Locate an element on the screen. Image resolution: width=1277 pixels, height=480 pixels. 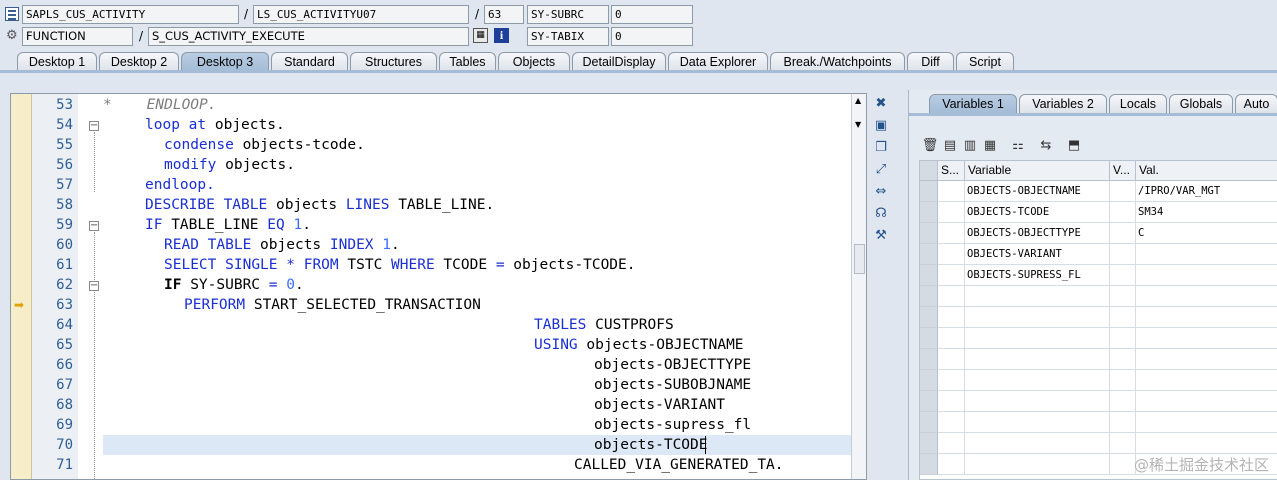
code-line: 62 IF SY-SUBRC = 0. is located at coordinates (431, 285).